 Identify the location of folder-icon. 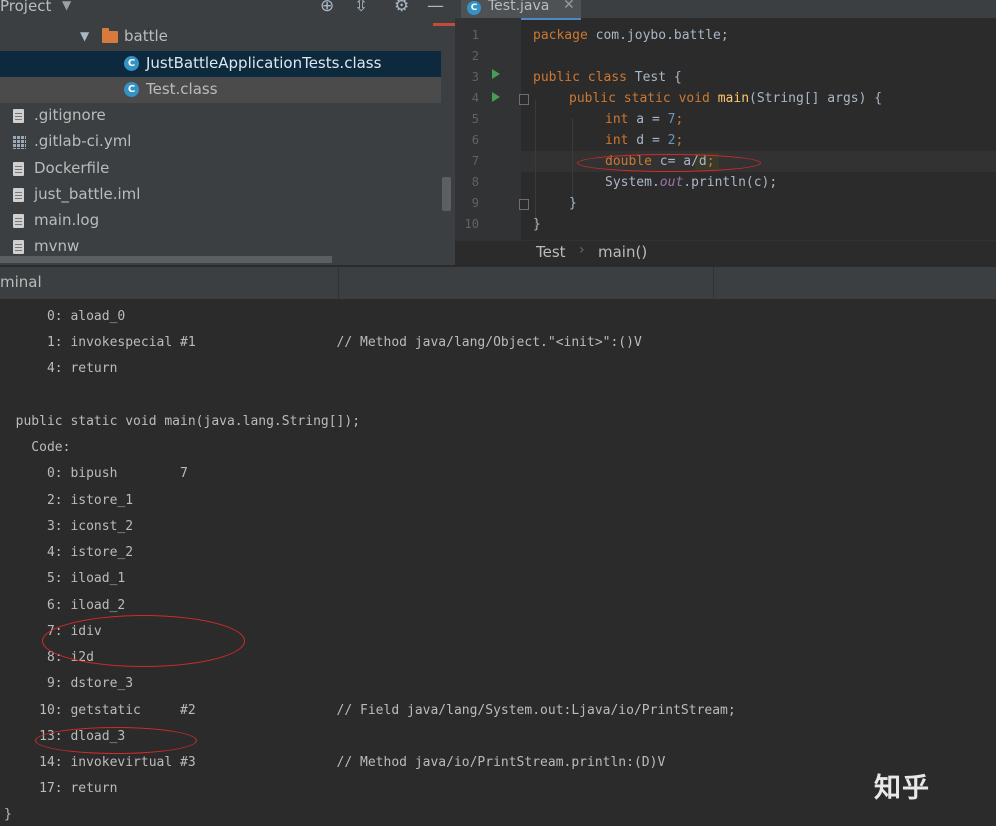
(110, 35).